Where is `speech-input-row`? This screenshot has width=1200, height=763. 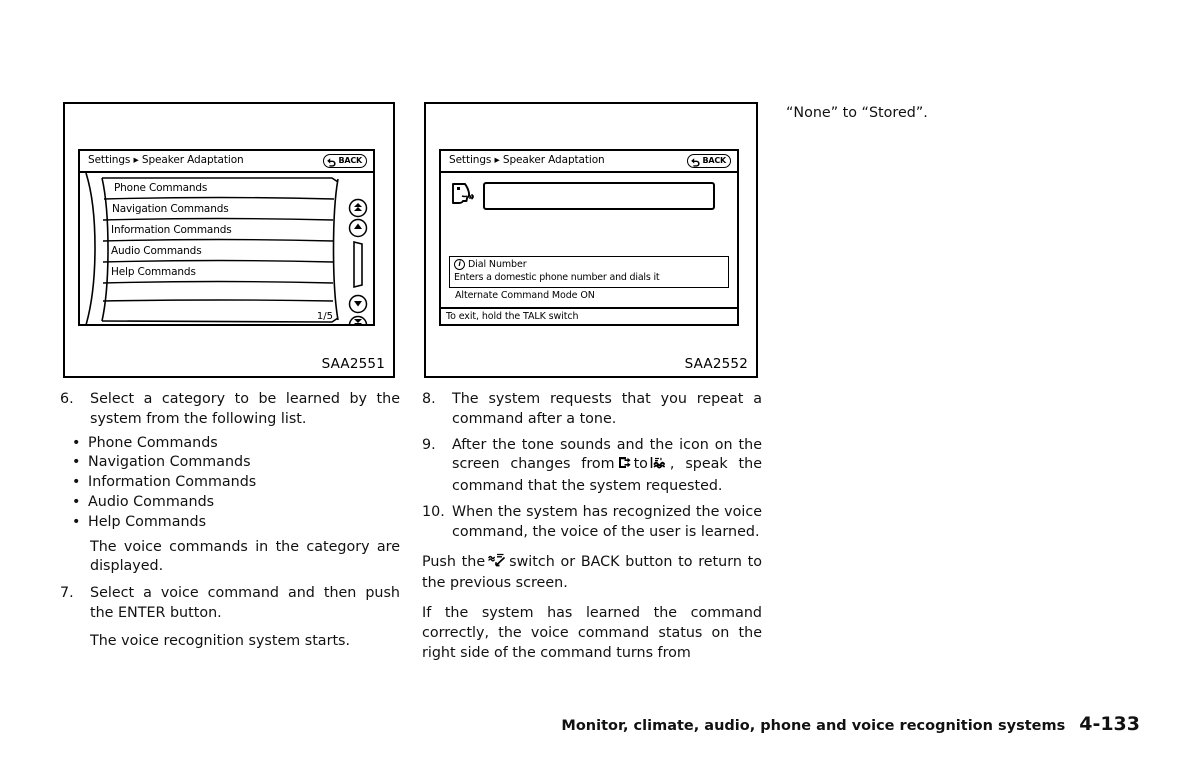
speech-input-row is located at coordinates (582, 196).